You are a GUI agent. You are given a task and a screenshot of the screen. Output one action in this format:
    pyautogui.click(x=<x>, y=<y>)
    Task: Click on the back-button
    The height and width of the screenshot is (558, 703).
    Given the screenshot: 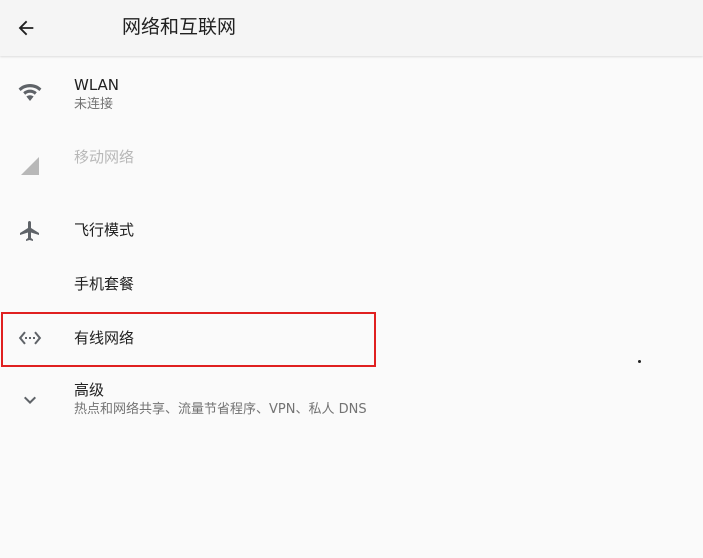 What is the action you would take?
    pyautogui.click(x=26, y=28)
    